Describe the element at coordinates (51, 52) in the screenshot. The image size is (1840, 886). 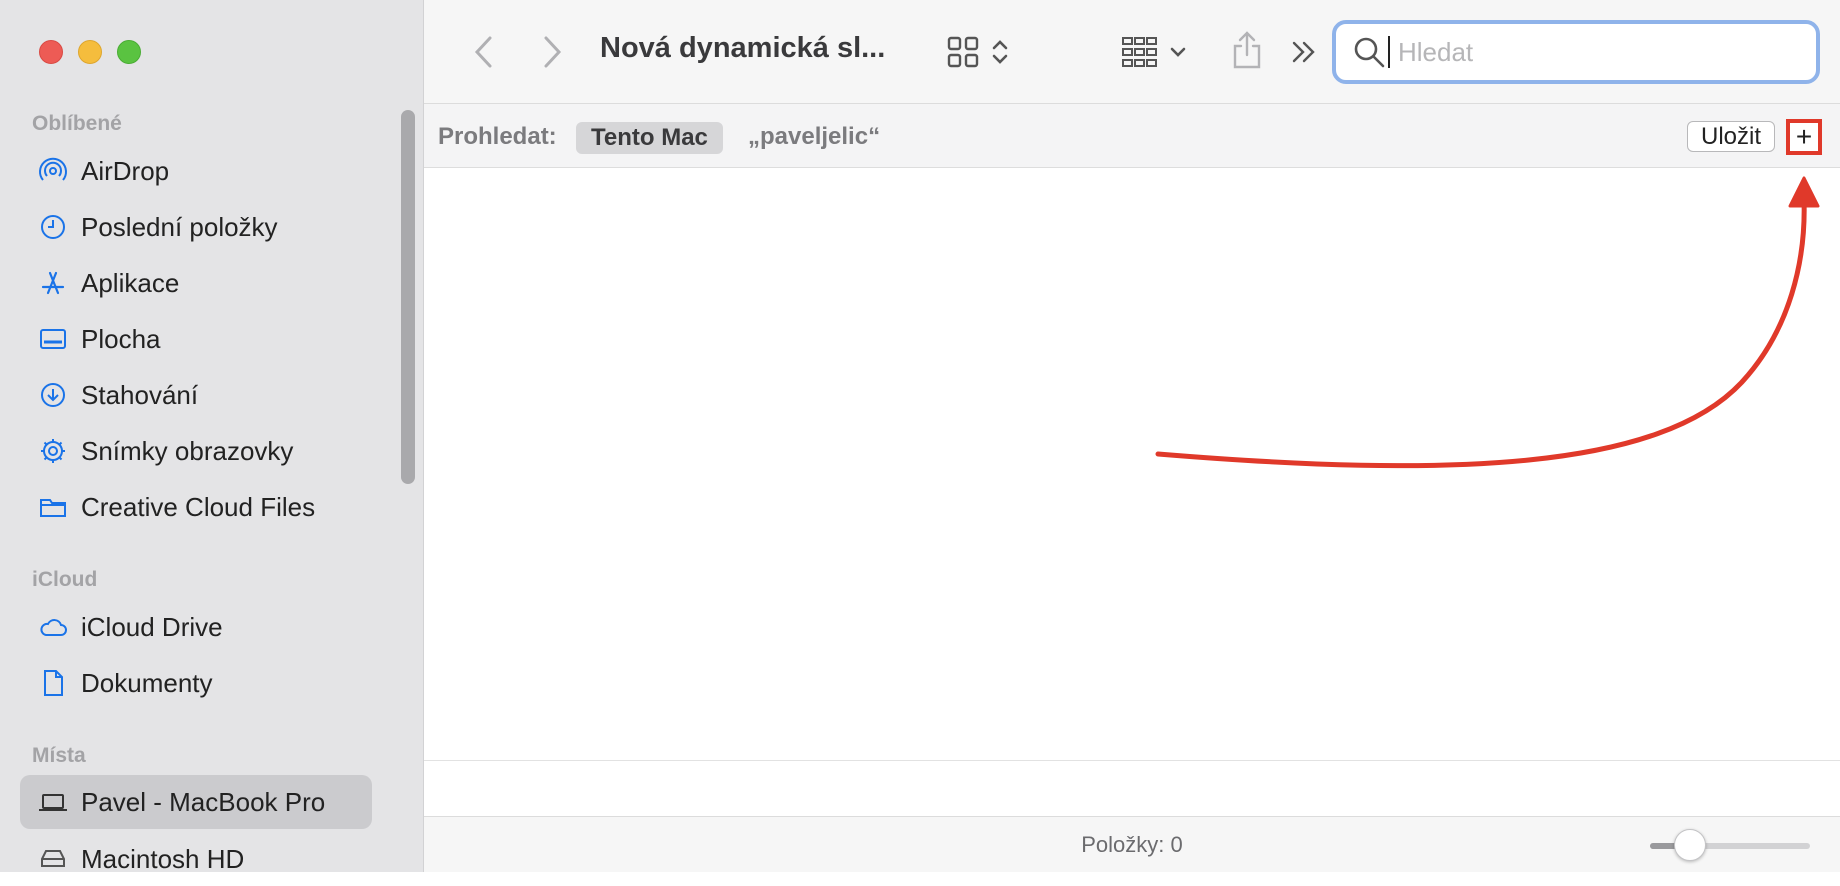
I see `close-window-button` at that location.